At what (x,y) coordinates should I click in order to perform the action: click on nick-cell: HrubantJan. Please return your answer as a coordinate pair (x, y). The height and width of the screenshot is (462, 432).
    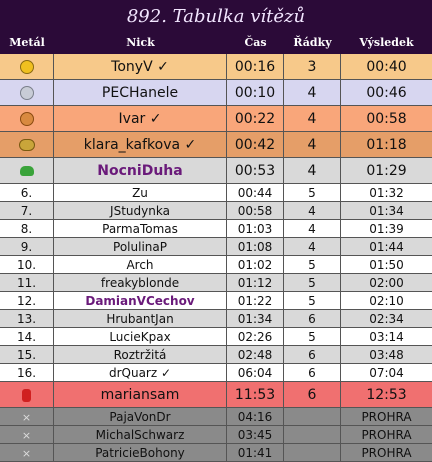
    Looking at the image, I should click on (140, 318).